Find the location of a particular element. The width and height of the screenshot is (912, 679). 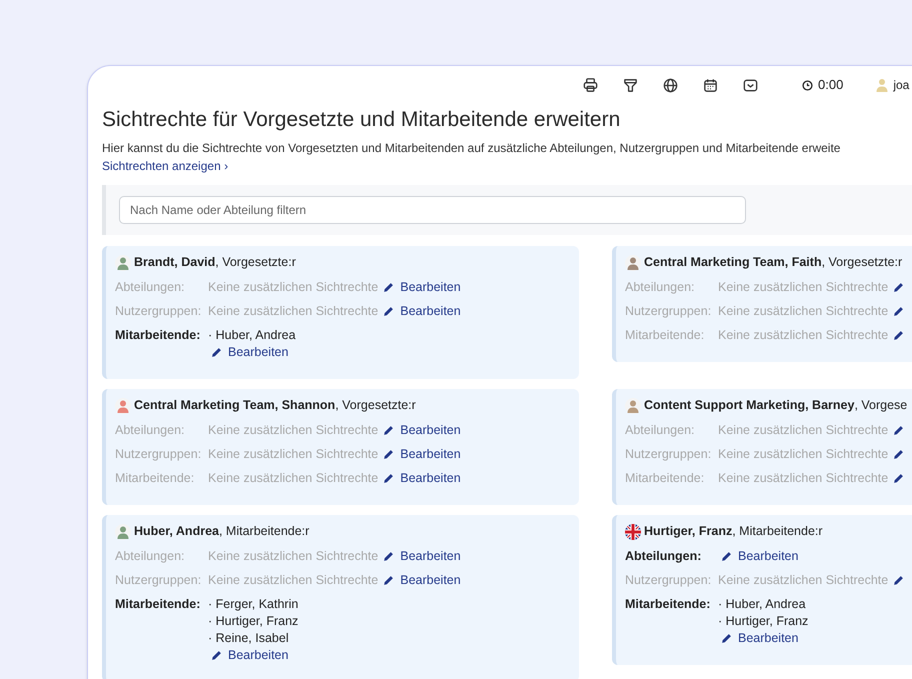

filter-field: Nach Name oder Abteilung filtern is located at coordinates (432, 210).